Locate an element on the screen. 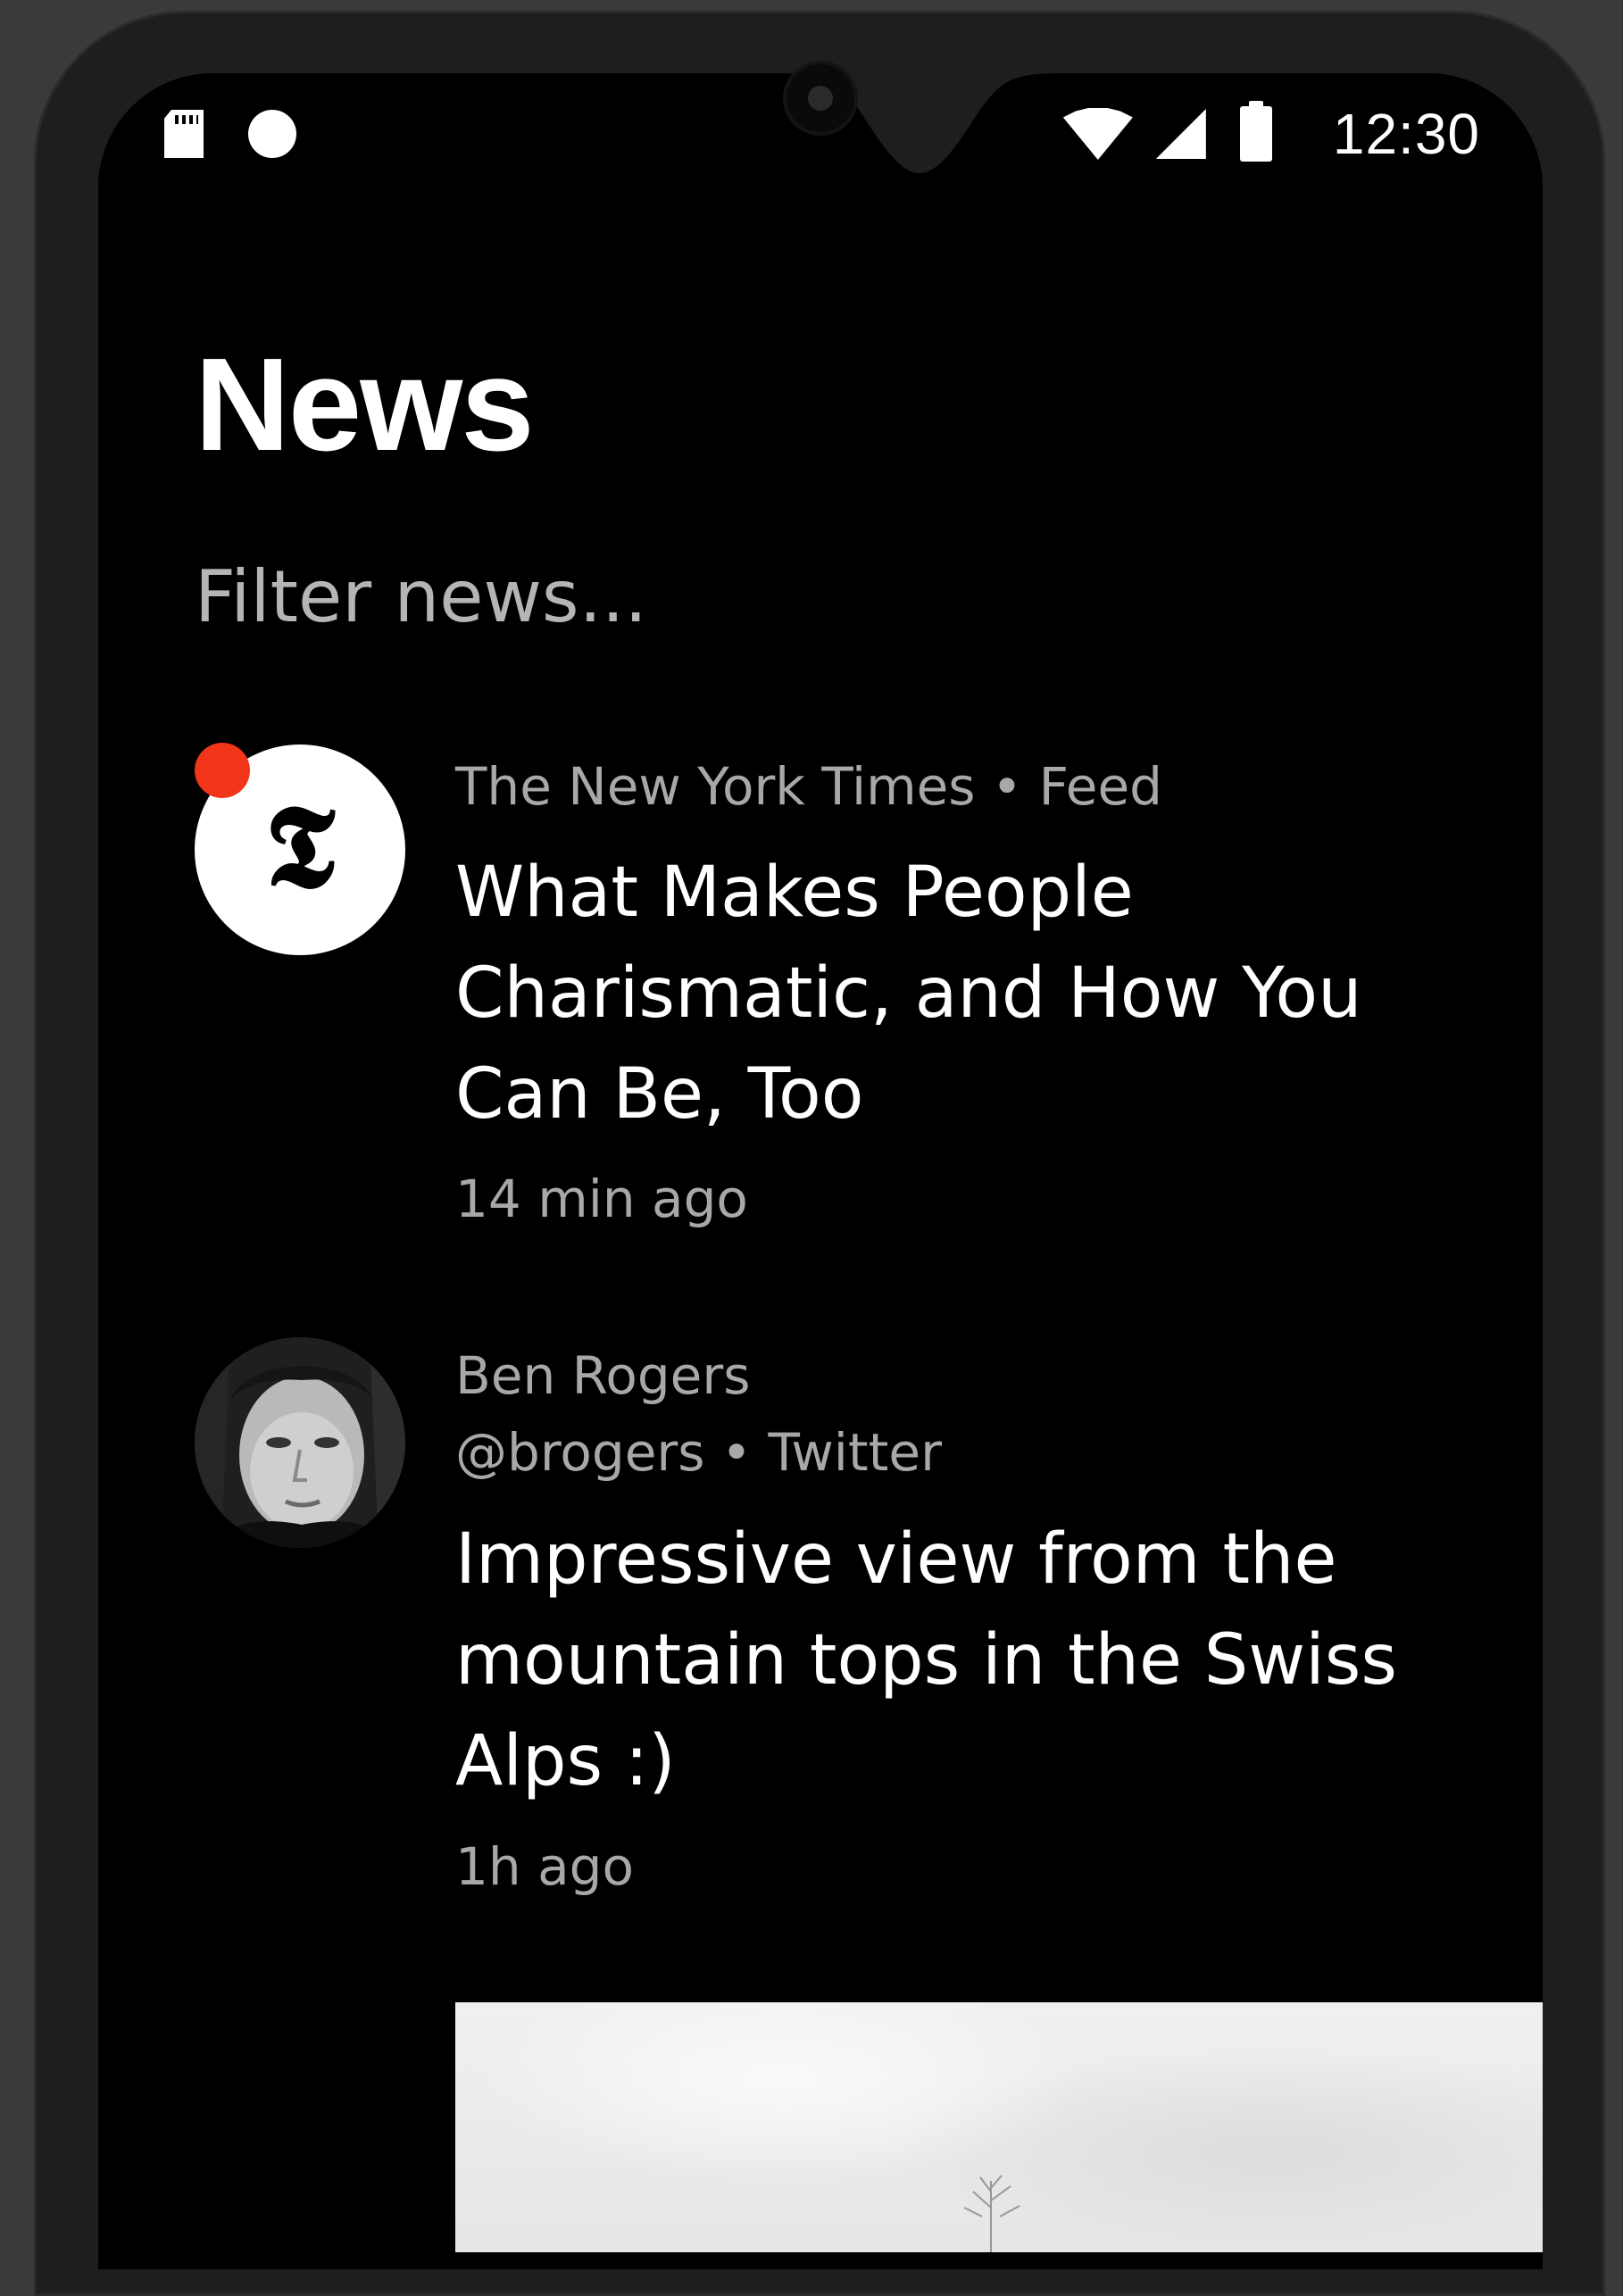 The width and height of the screenshot is (1623, 2296). camera-lens is located at coordinates (820, 98).